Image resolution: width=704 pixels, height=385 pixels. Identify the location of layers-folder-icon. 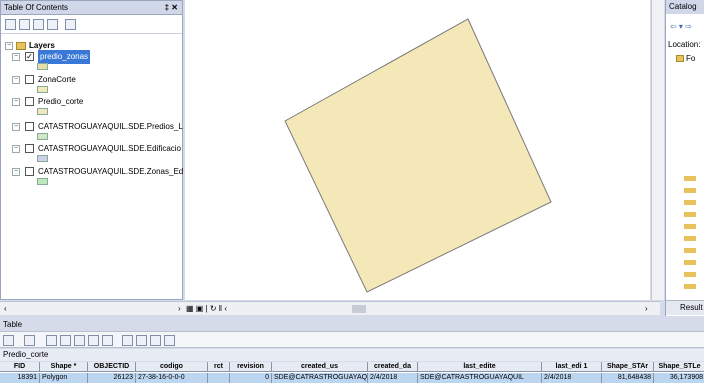
(21, 46).